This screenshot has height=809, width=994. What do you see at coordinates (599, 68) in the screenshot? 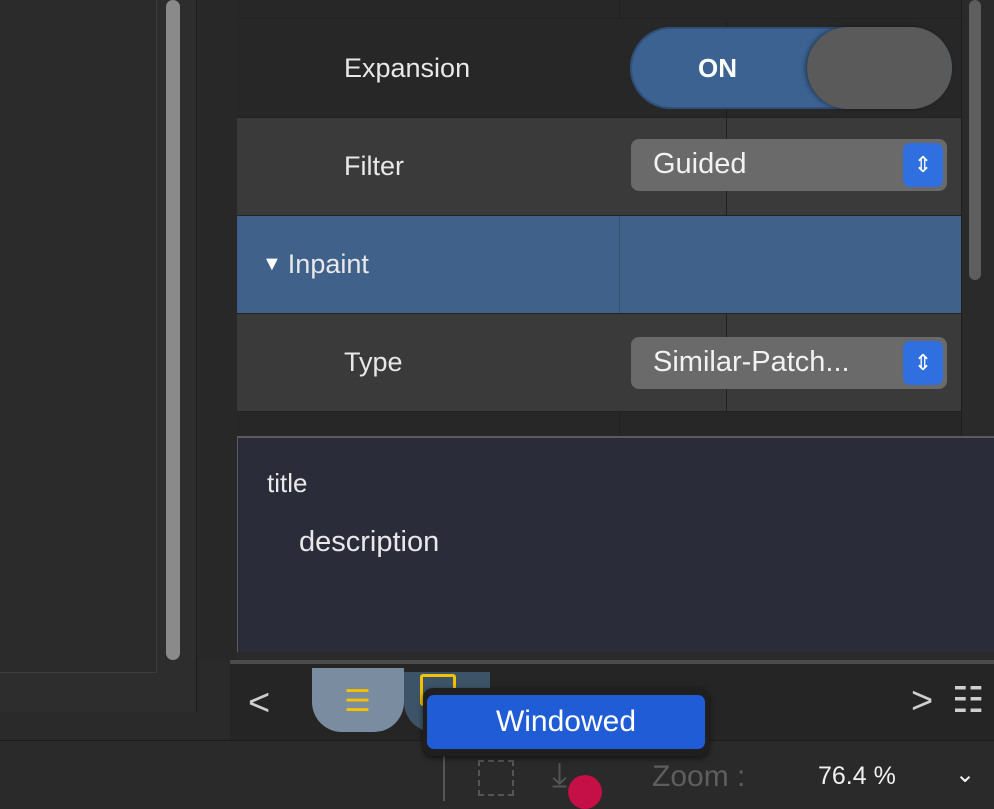
I see `table-row-expansion: Expansion ON` at bounding box center [599, 68].